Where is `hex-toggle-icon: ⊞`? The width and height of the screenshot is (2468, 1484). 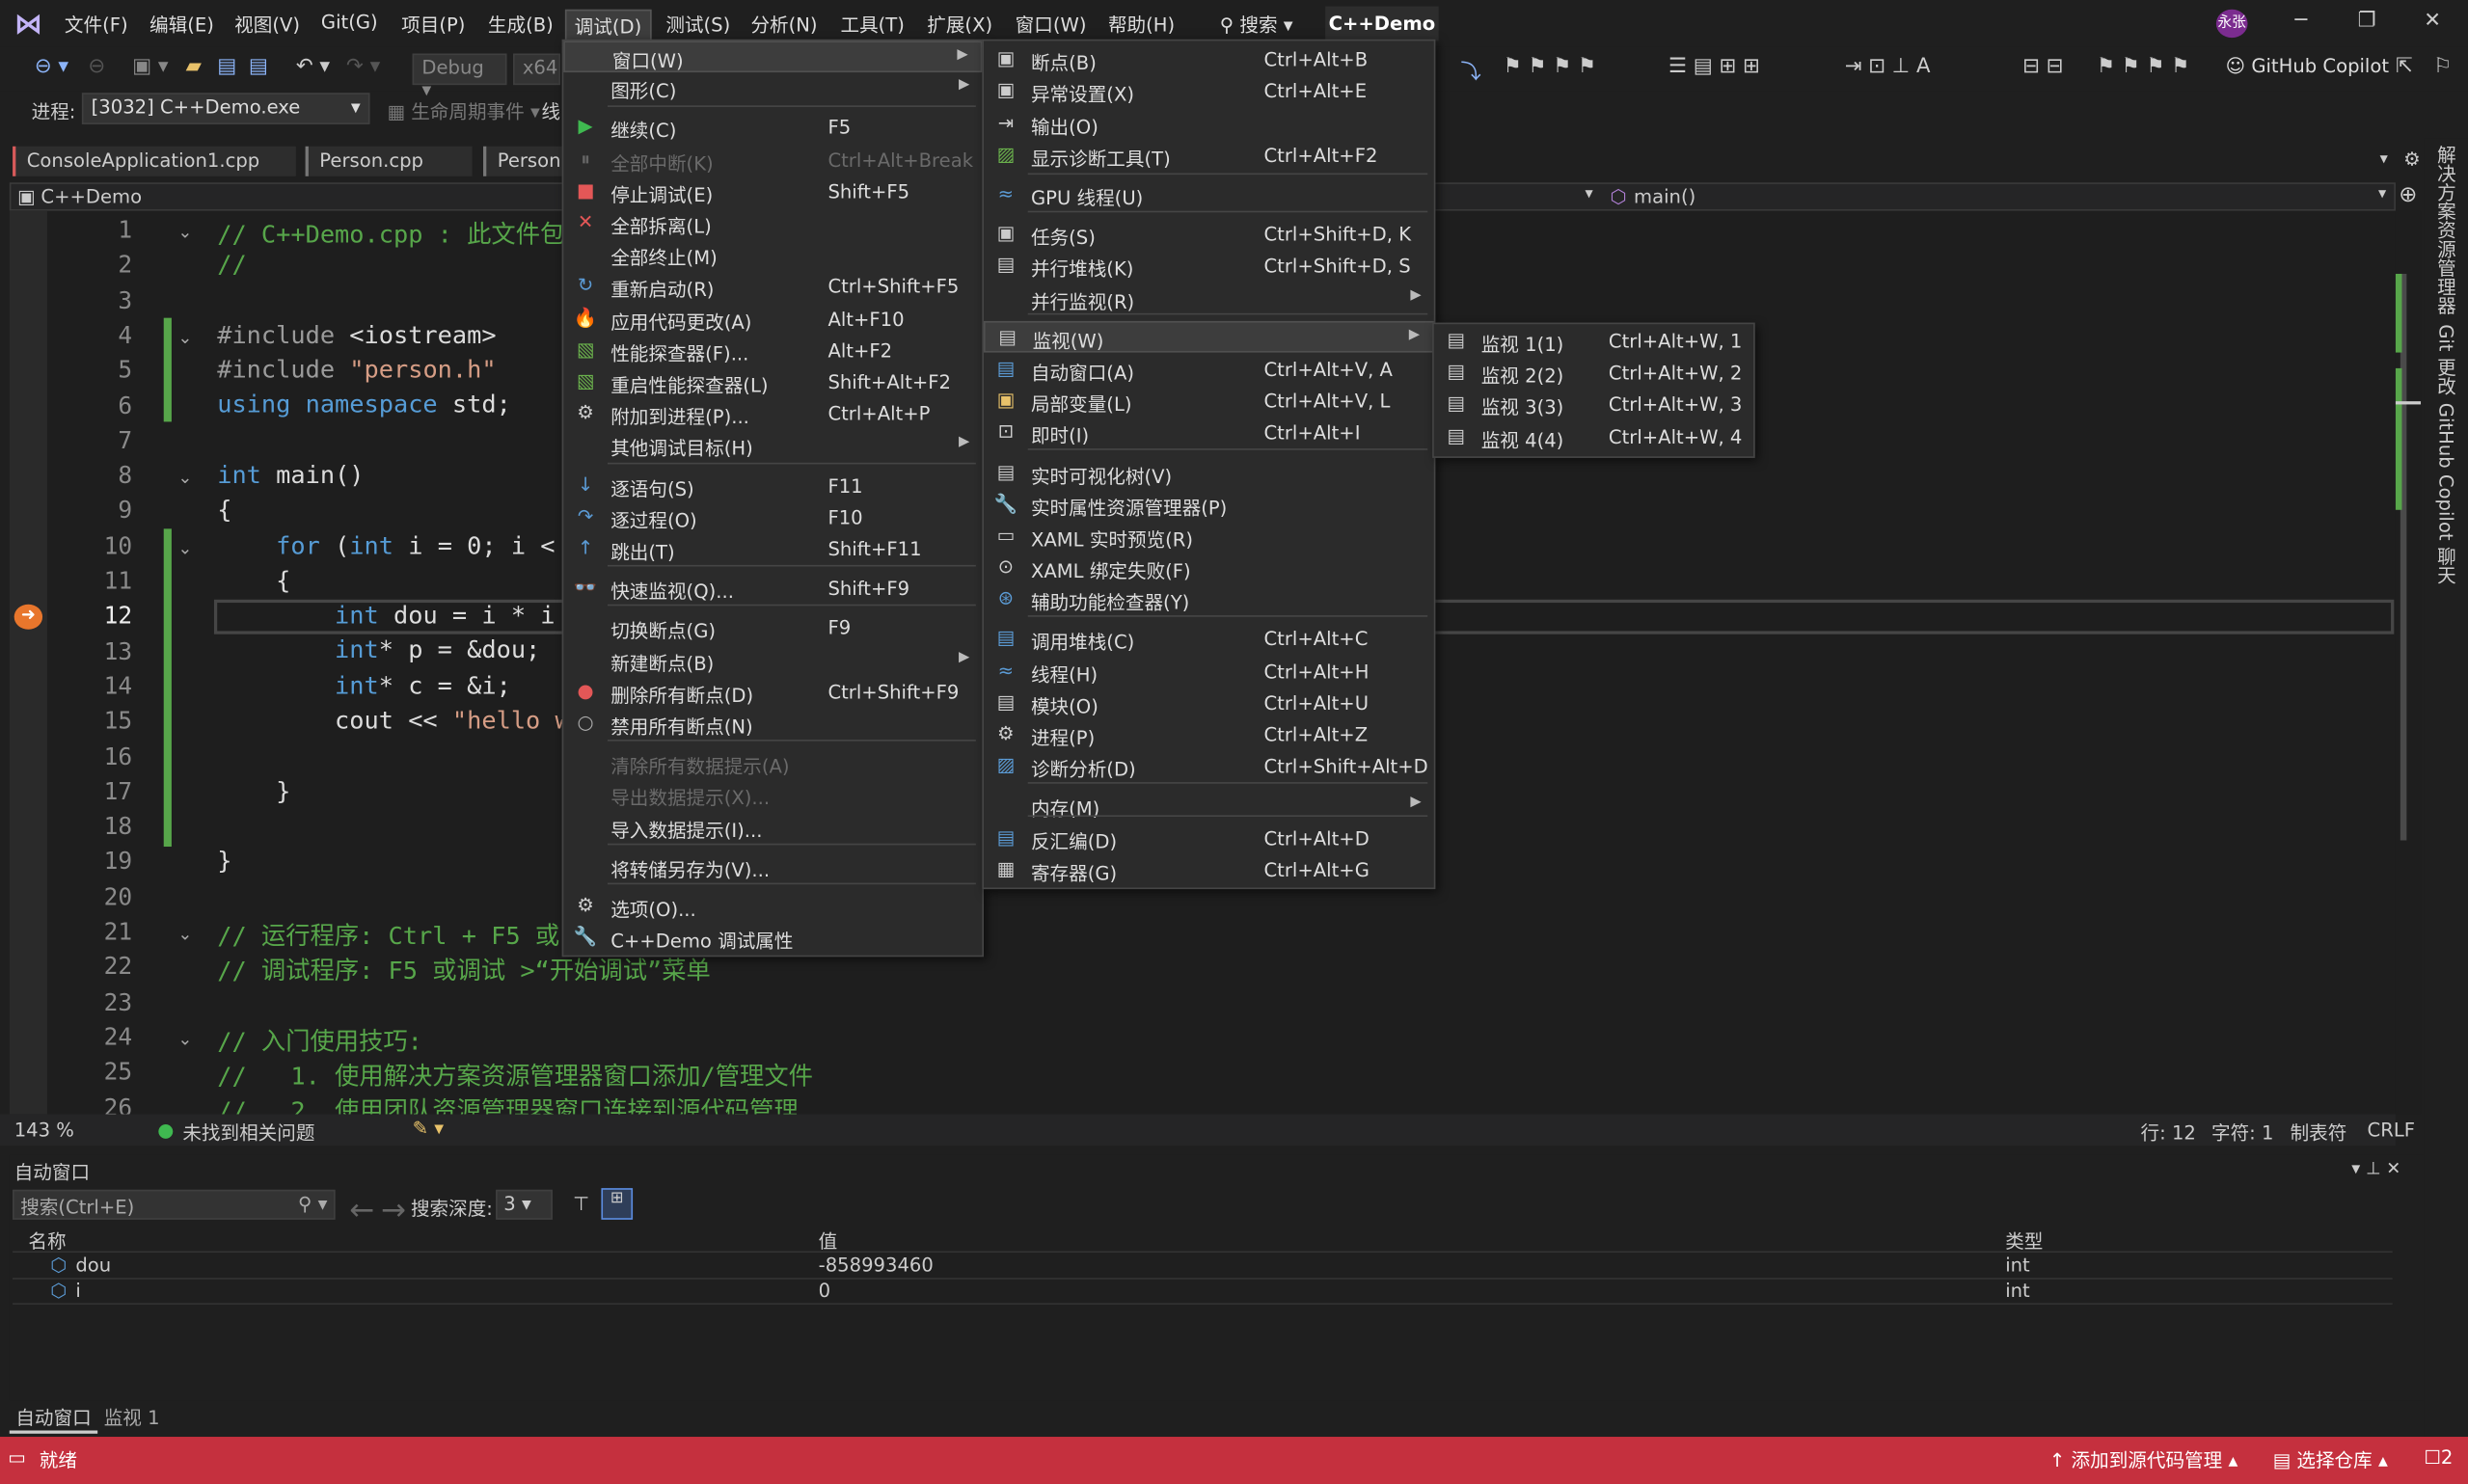 hex-toggle-icon: ⊞ is located at coordinates (617, 1204).